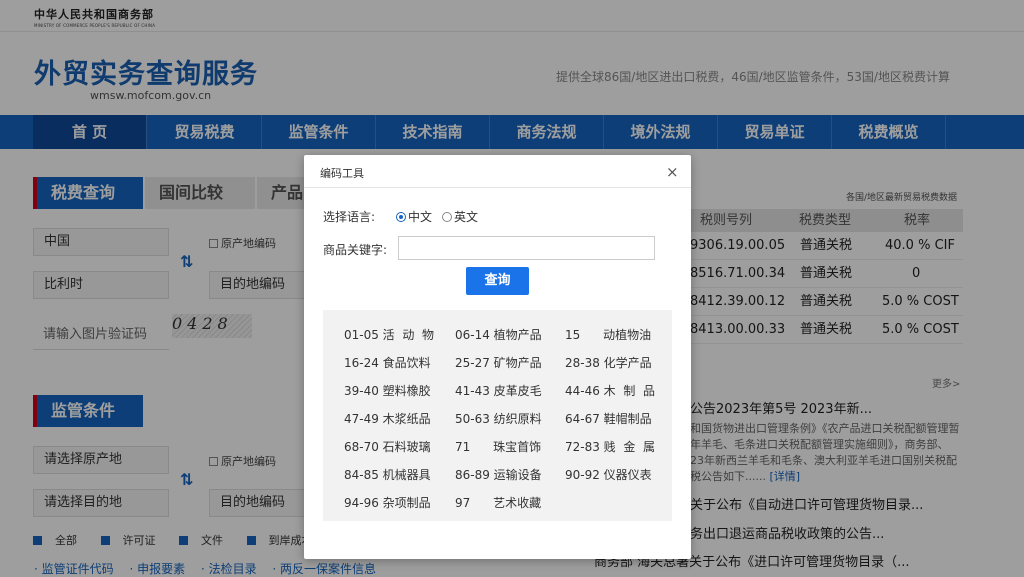  What do you see at coordinates (526, 248) in the screenshot?
I see `keyword-input` at bounding box center [526, 248].